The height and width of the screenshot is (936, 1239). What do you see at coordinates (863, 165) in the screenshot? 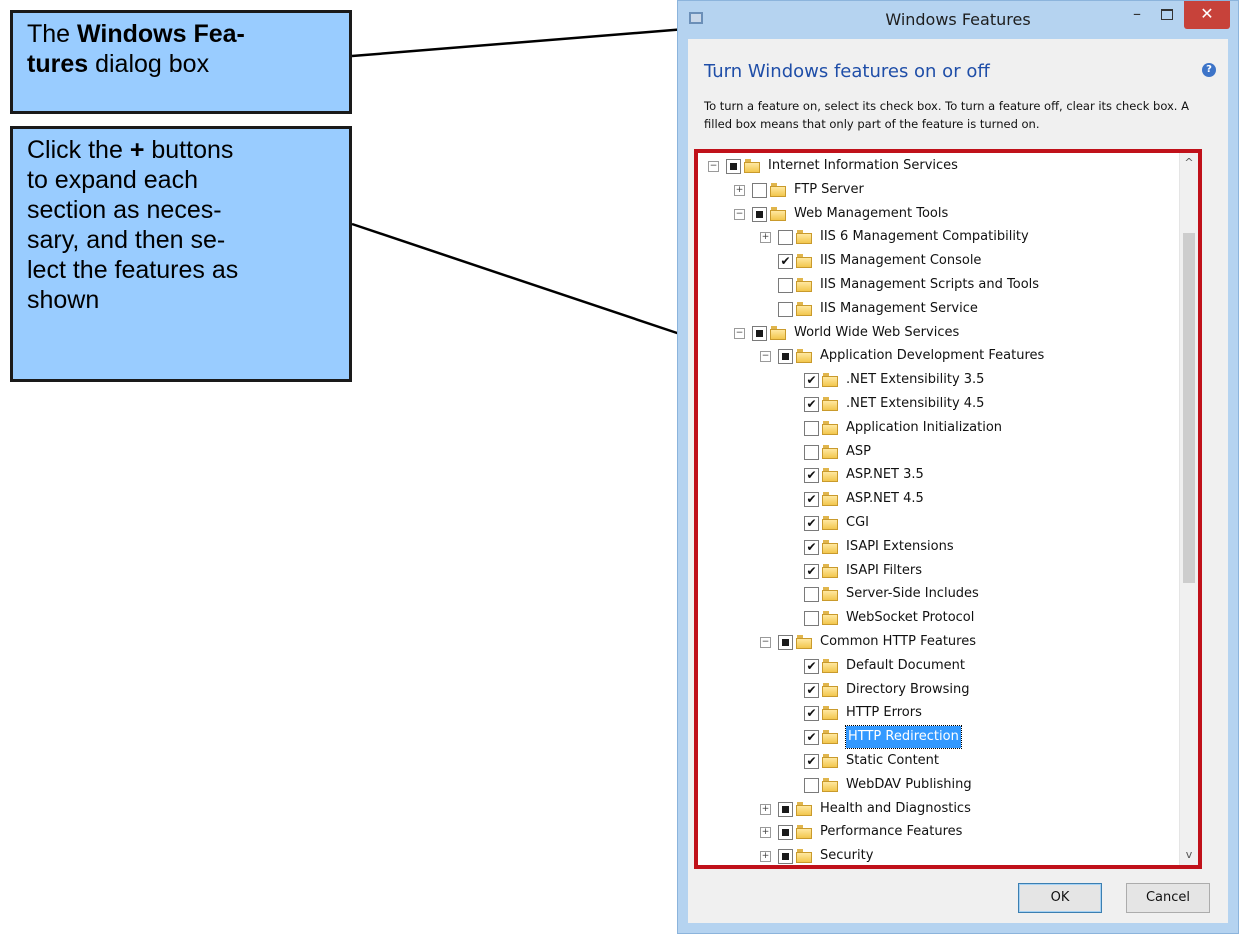
I see `tree-item-label: Internet Information Services` at bounding box center [863, 165].